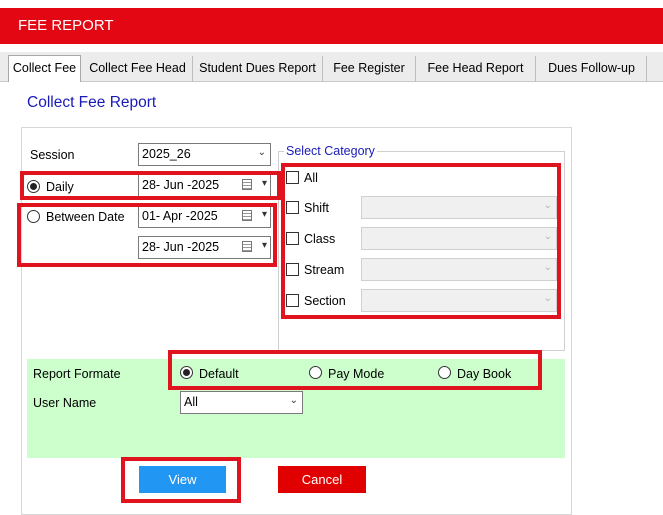 The width and height of the screenshot is (663, 515). What do you see at coordinates (60, 187) in the screenshot?
I see `daily-label: Daily` at bounding box center [60, 187].